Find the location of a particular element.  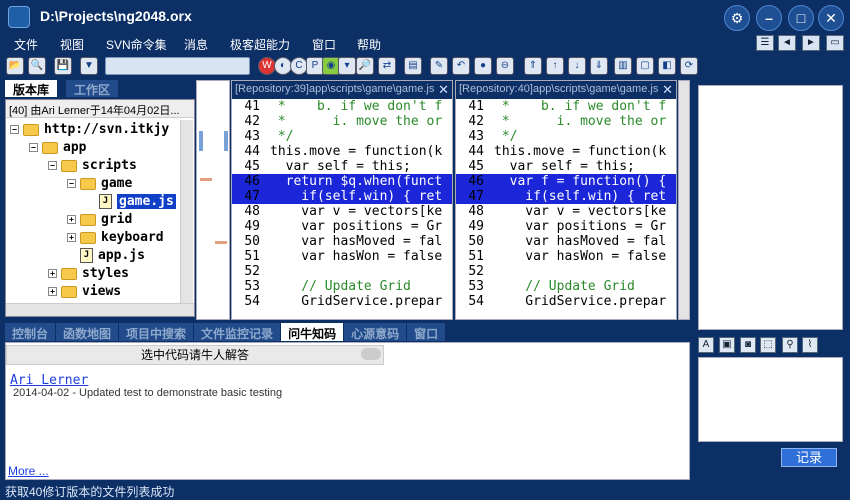

tree-node: Jgame.js is located at coordinates (93, 203).